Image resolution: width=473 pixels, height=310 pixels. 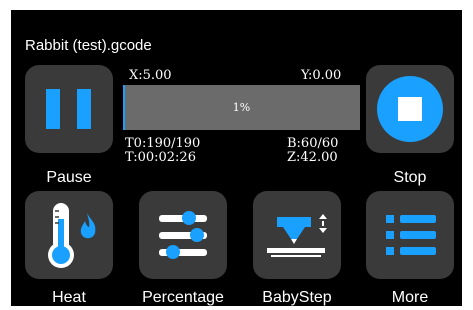 I want to click on more-button, so click(x=410, y=235).